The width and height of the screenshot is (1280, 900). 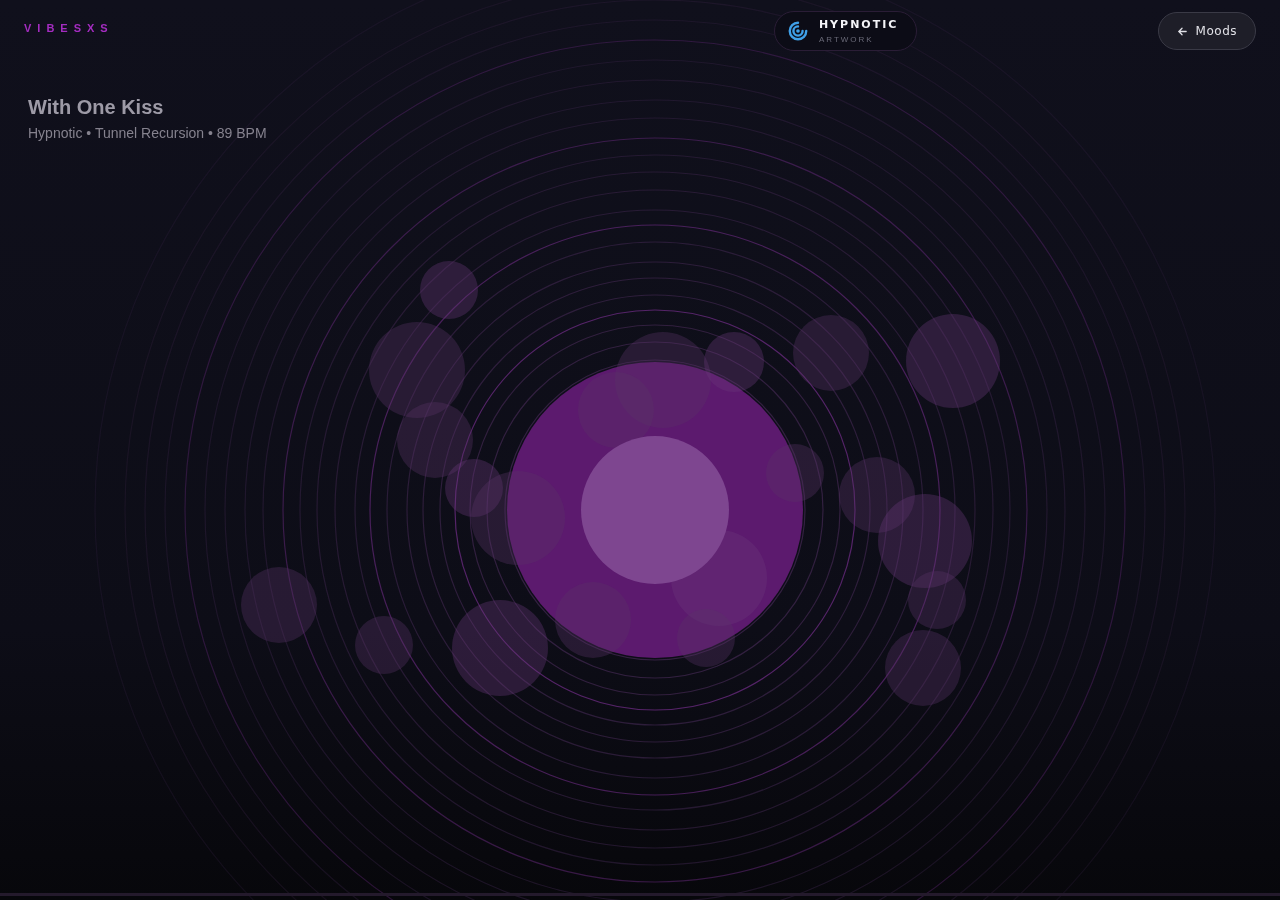 I want to click on spiral-icon, so click(x=797, y=31).